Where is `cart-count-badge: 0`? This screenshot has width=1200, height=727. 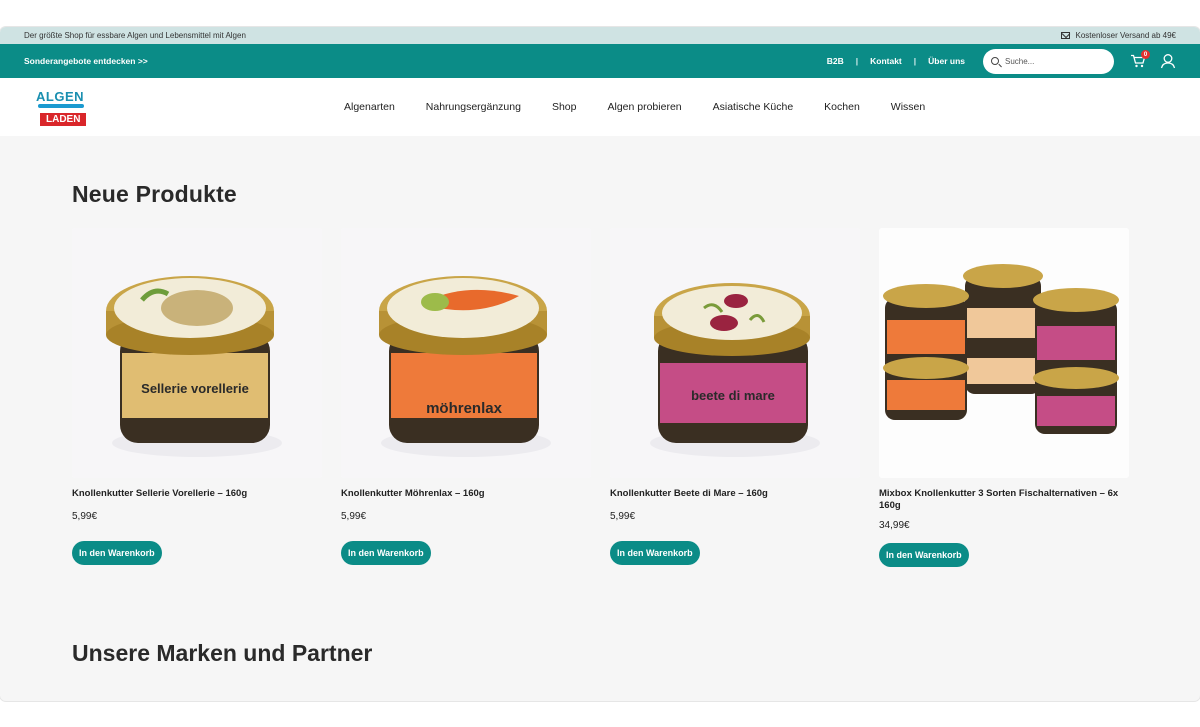 cart-count-badge: 0 is located at coordinates (1145, 54).